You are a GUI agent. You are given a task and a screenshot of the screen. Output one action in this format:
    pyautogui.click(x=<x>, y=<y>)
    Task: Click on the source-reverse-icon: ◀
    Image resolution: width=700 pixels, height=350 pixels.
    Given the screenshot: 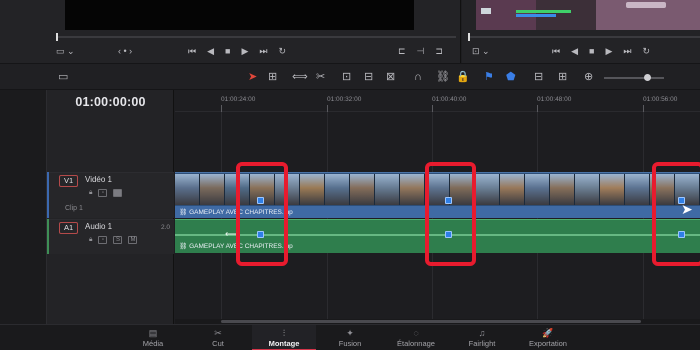 What is the action you would take?
    pyautogui.click(x=210, y=51)
    